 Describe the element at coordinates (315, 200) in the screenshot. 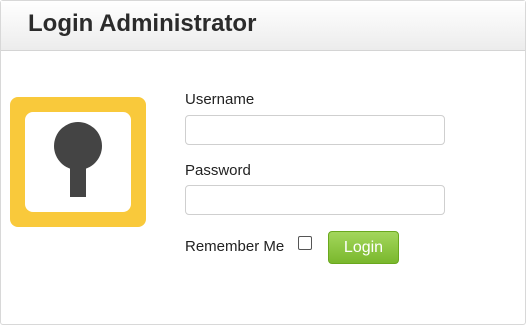

I see `password-input` at that location.